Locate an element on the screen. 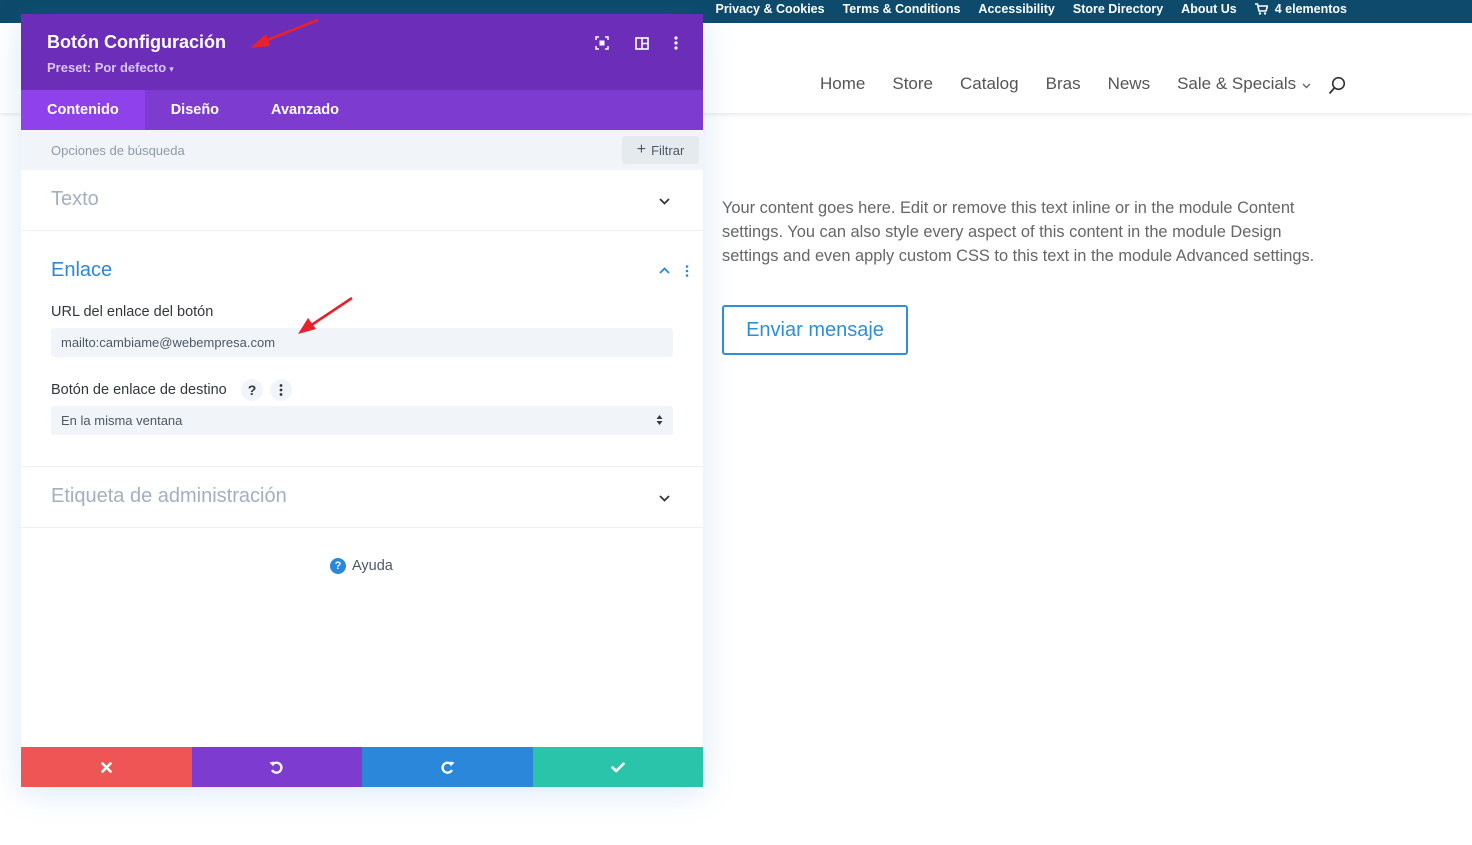 This screenshot has height=845, width=1472. nav-item-sale-specials: Sale & Specials is located at coordinates (1244, 84).